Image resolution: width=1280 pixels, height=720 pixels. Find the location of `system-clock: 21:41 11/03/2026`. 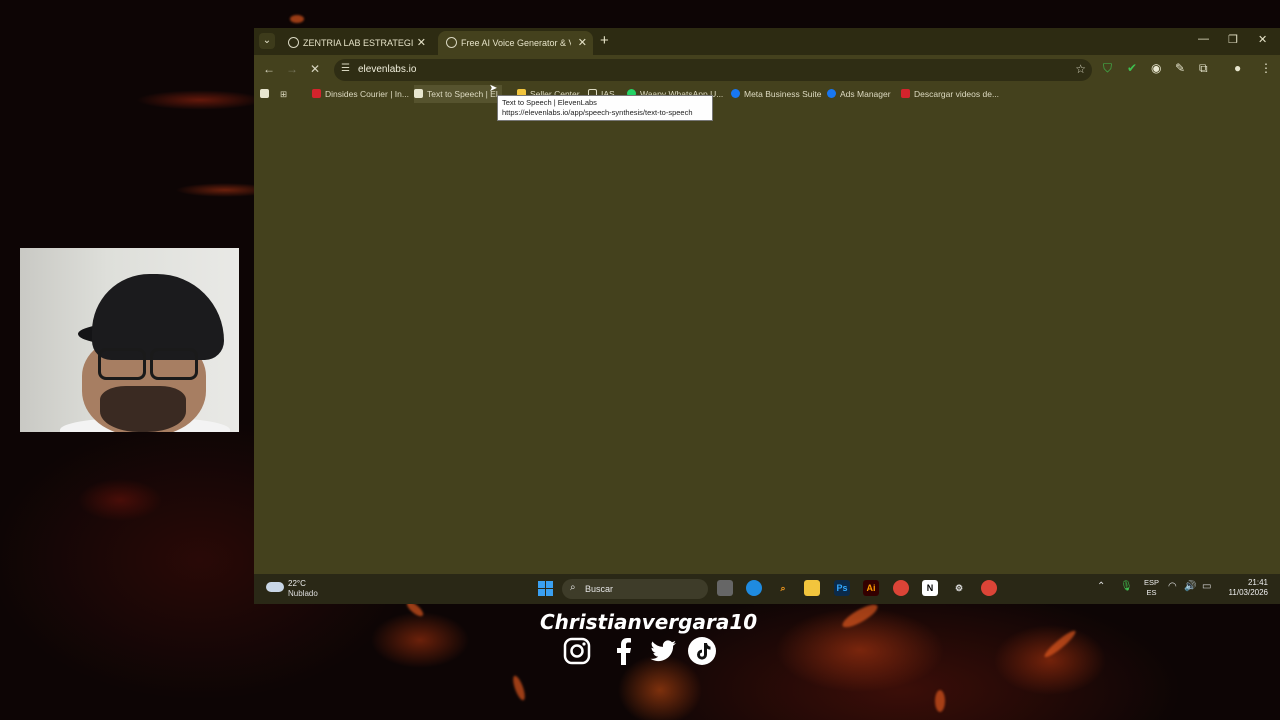

system-clock: 21:41 11/03/2026 is located at coordinates (1247, 588).